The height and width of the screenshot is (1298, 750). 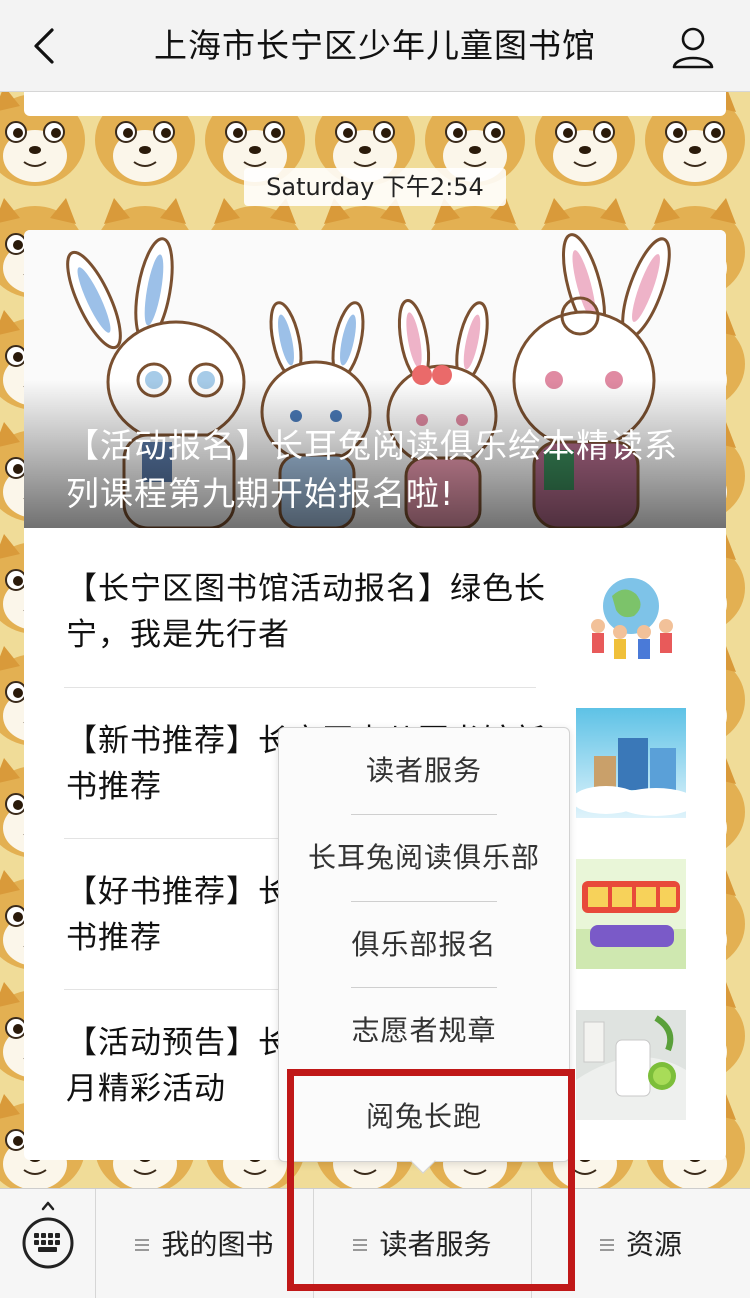 I want to click on keyboard-toggle-button, so click(x=48, y=1243).